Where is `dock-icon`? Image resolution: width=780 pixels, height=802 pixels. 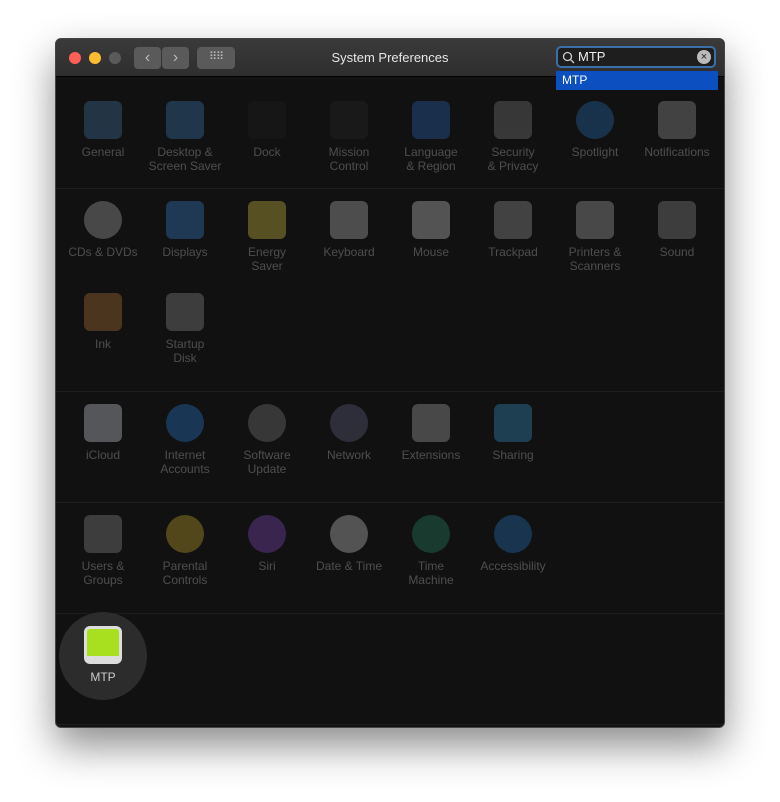
dock-icon is located at coordinates (267, 120).